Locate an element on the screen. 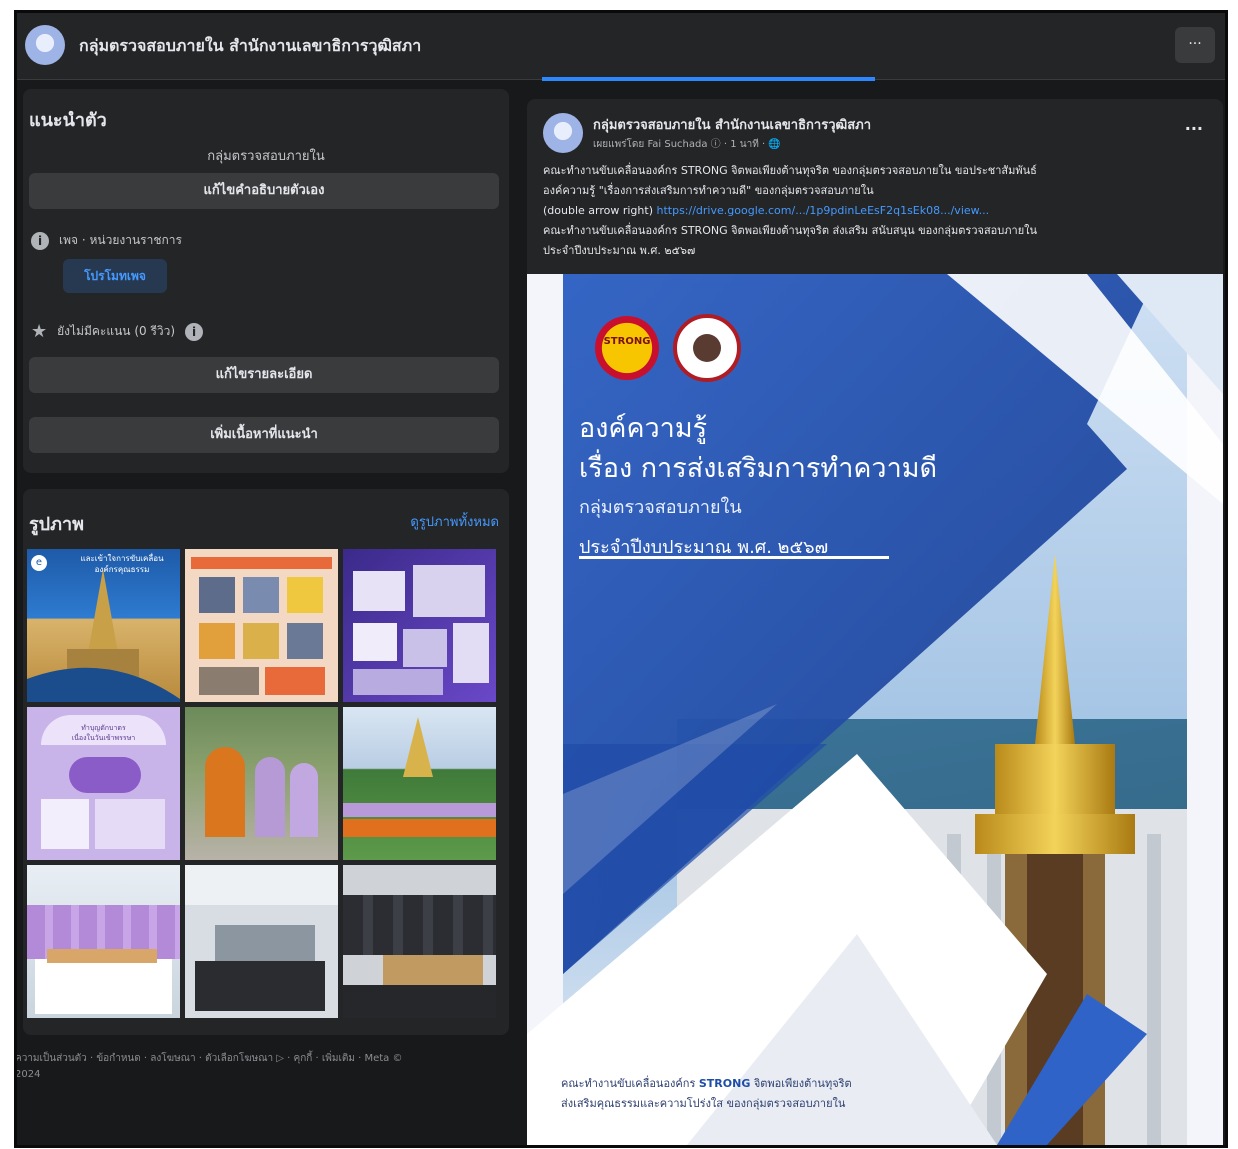  tile-caption: ทำบุญตักบาตร เนื่องในวันเข้าพรรษา is located at coordinates (103, 733).